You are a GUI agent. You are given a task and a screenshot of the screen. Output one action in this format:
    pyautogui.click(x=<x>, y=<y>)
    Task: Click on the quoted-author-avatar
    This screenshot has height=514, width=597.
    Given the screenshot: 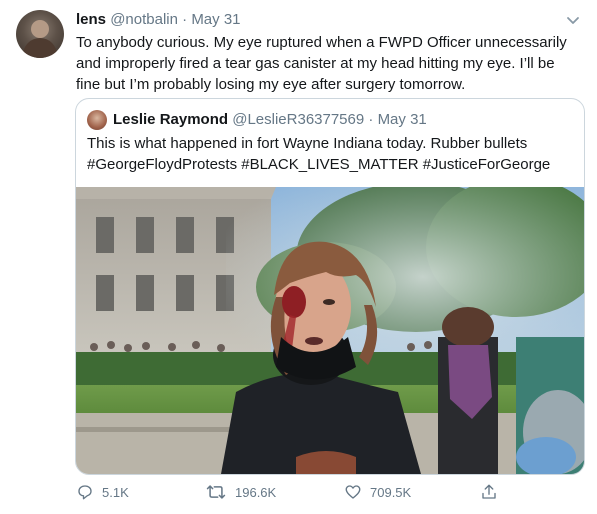 What is the action you would take?
    pyautogui.click(x=97, y=120)
    